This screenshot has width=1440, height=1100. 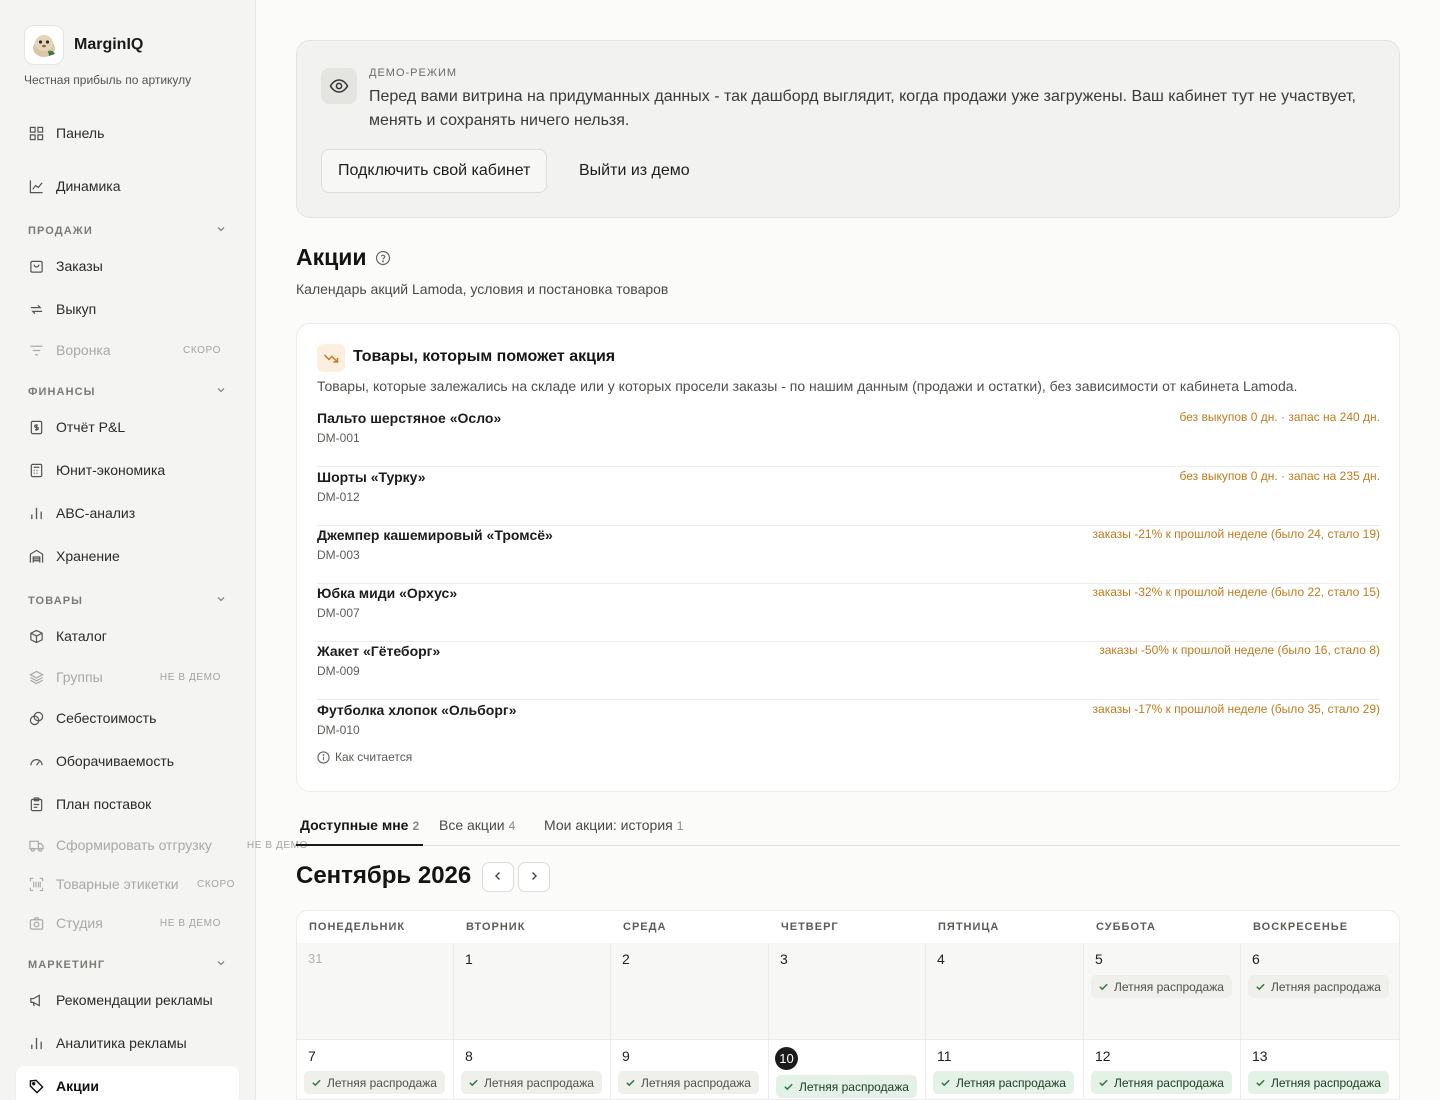 What do you see at coordinates (127, 804) in the screenshot?
I see `sidebar-item-supply-plan: План поставок` at bounding box center [127, 804].